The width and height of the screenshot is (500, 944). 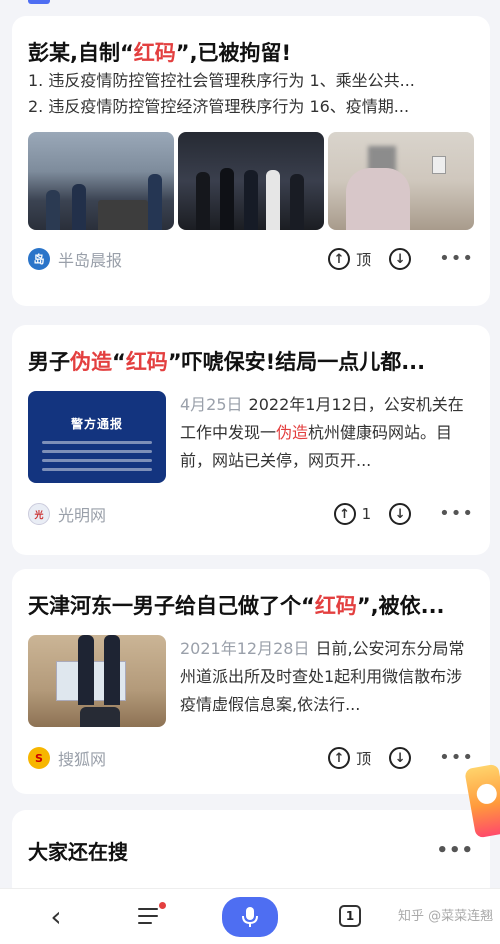 I want to click on voice-search-button, so click(x=250, y=917).